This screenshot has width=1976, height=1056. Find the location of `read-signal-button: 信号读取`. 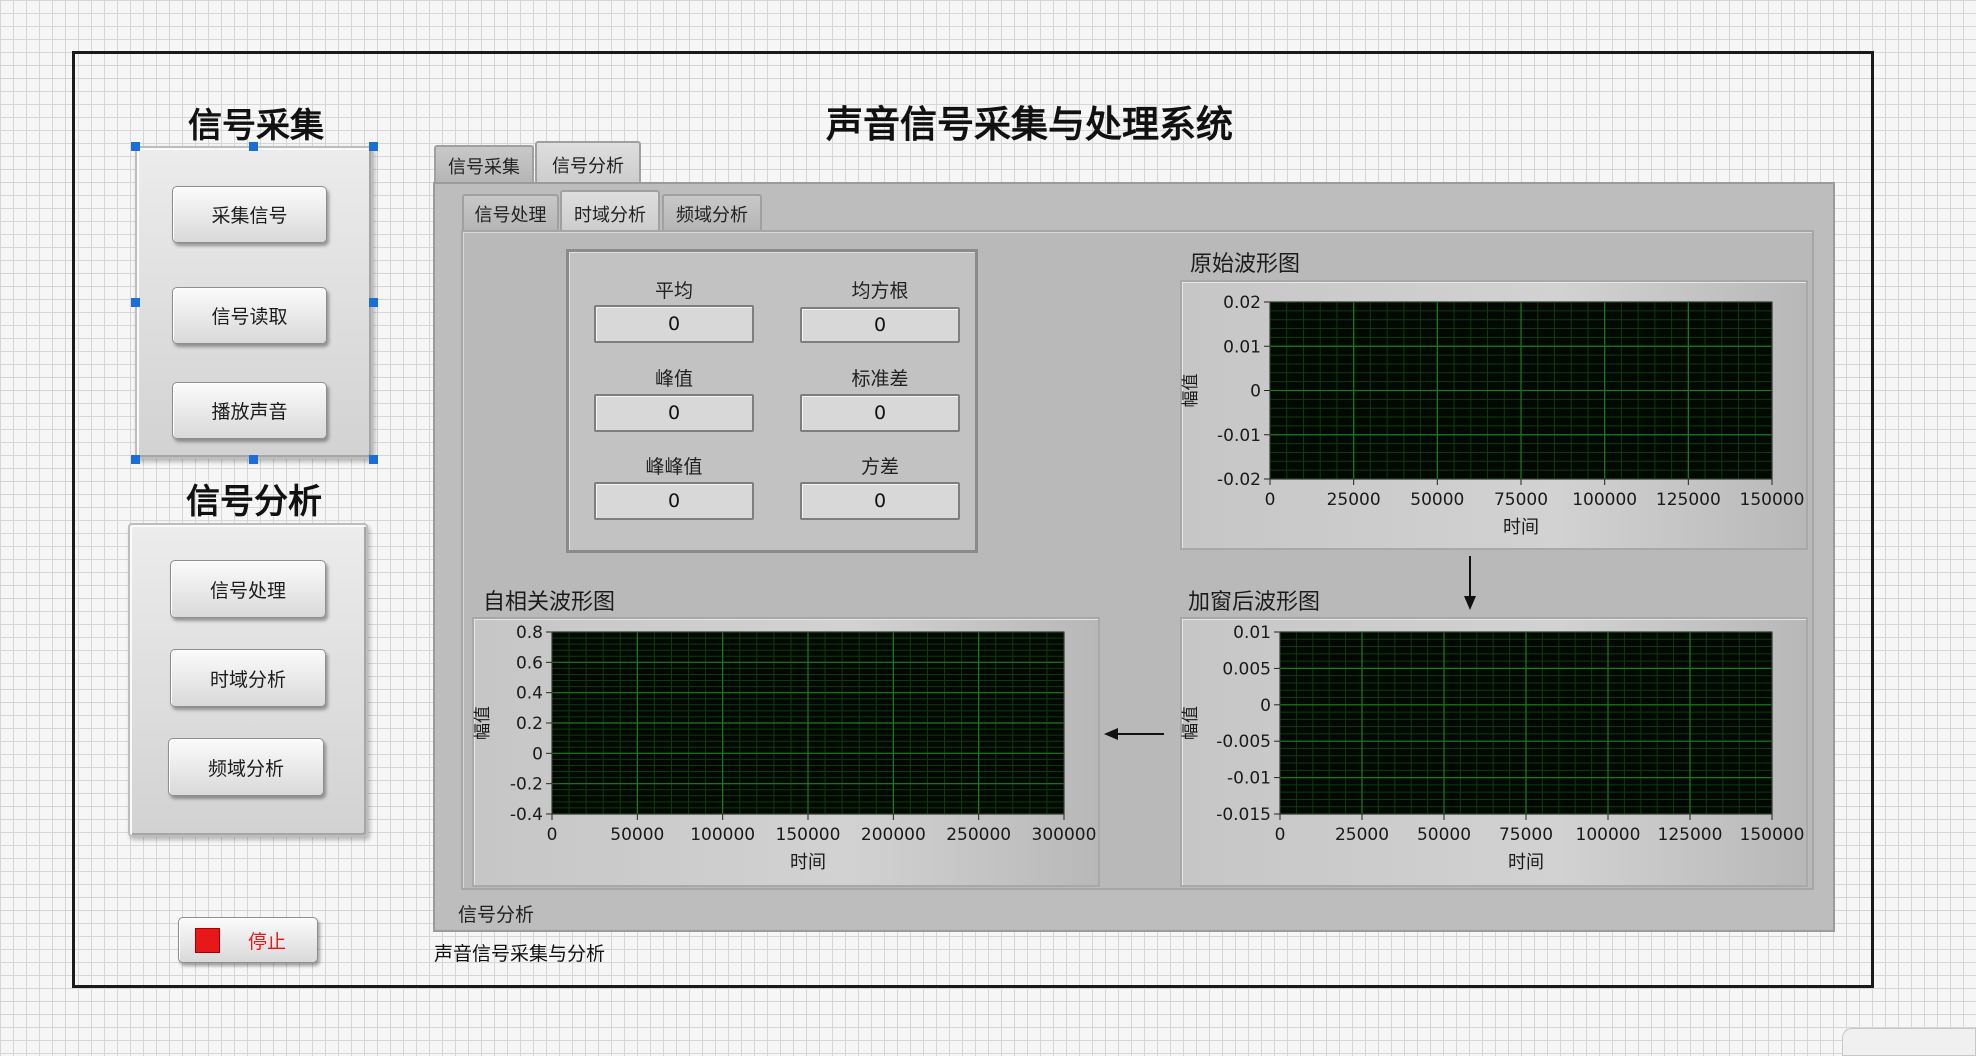

read-signal-button: 信号读取 is located at coordinates (249, 315).